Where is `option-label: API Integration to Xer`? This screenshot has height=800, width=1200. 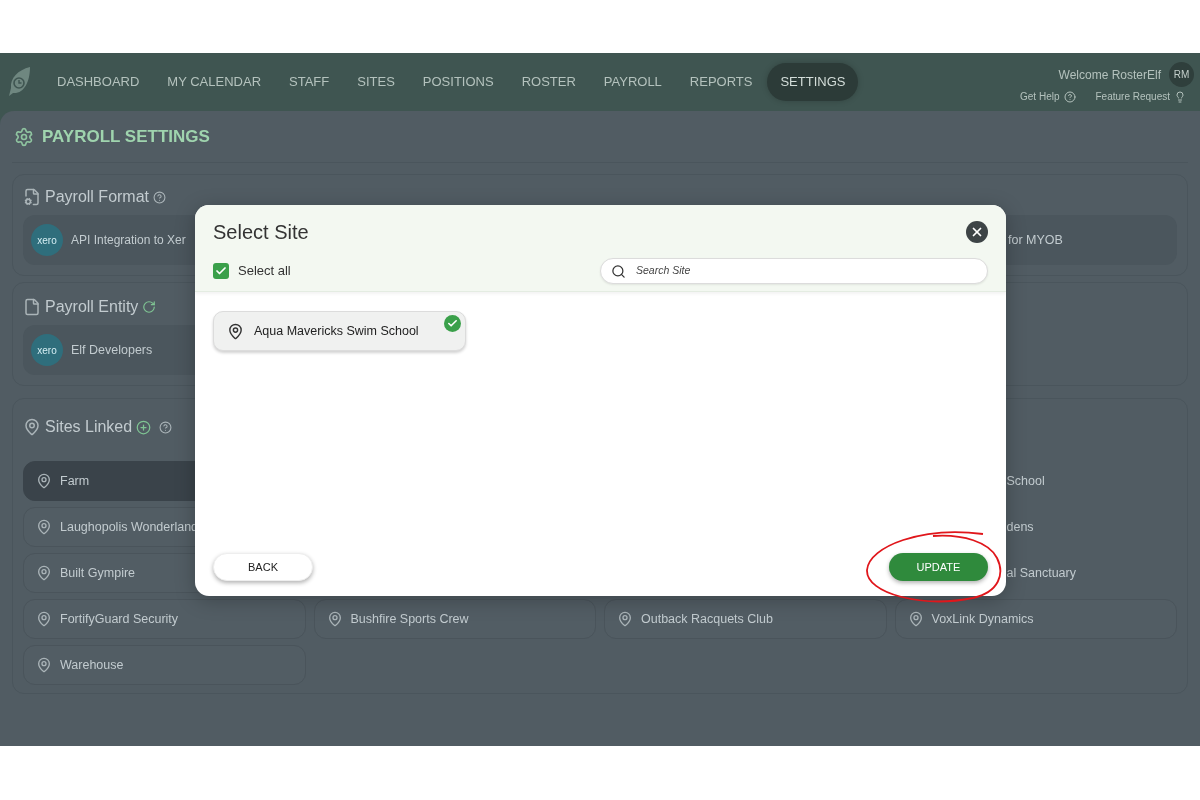
option-label: API Integration to Xer is located at coordinates (128, 240).